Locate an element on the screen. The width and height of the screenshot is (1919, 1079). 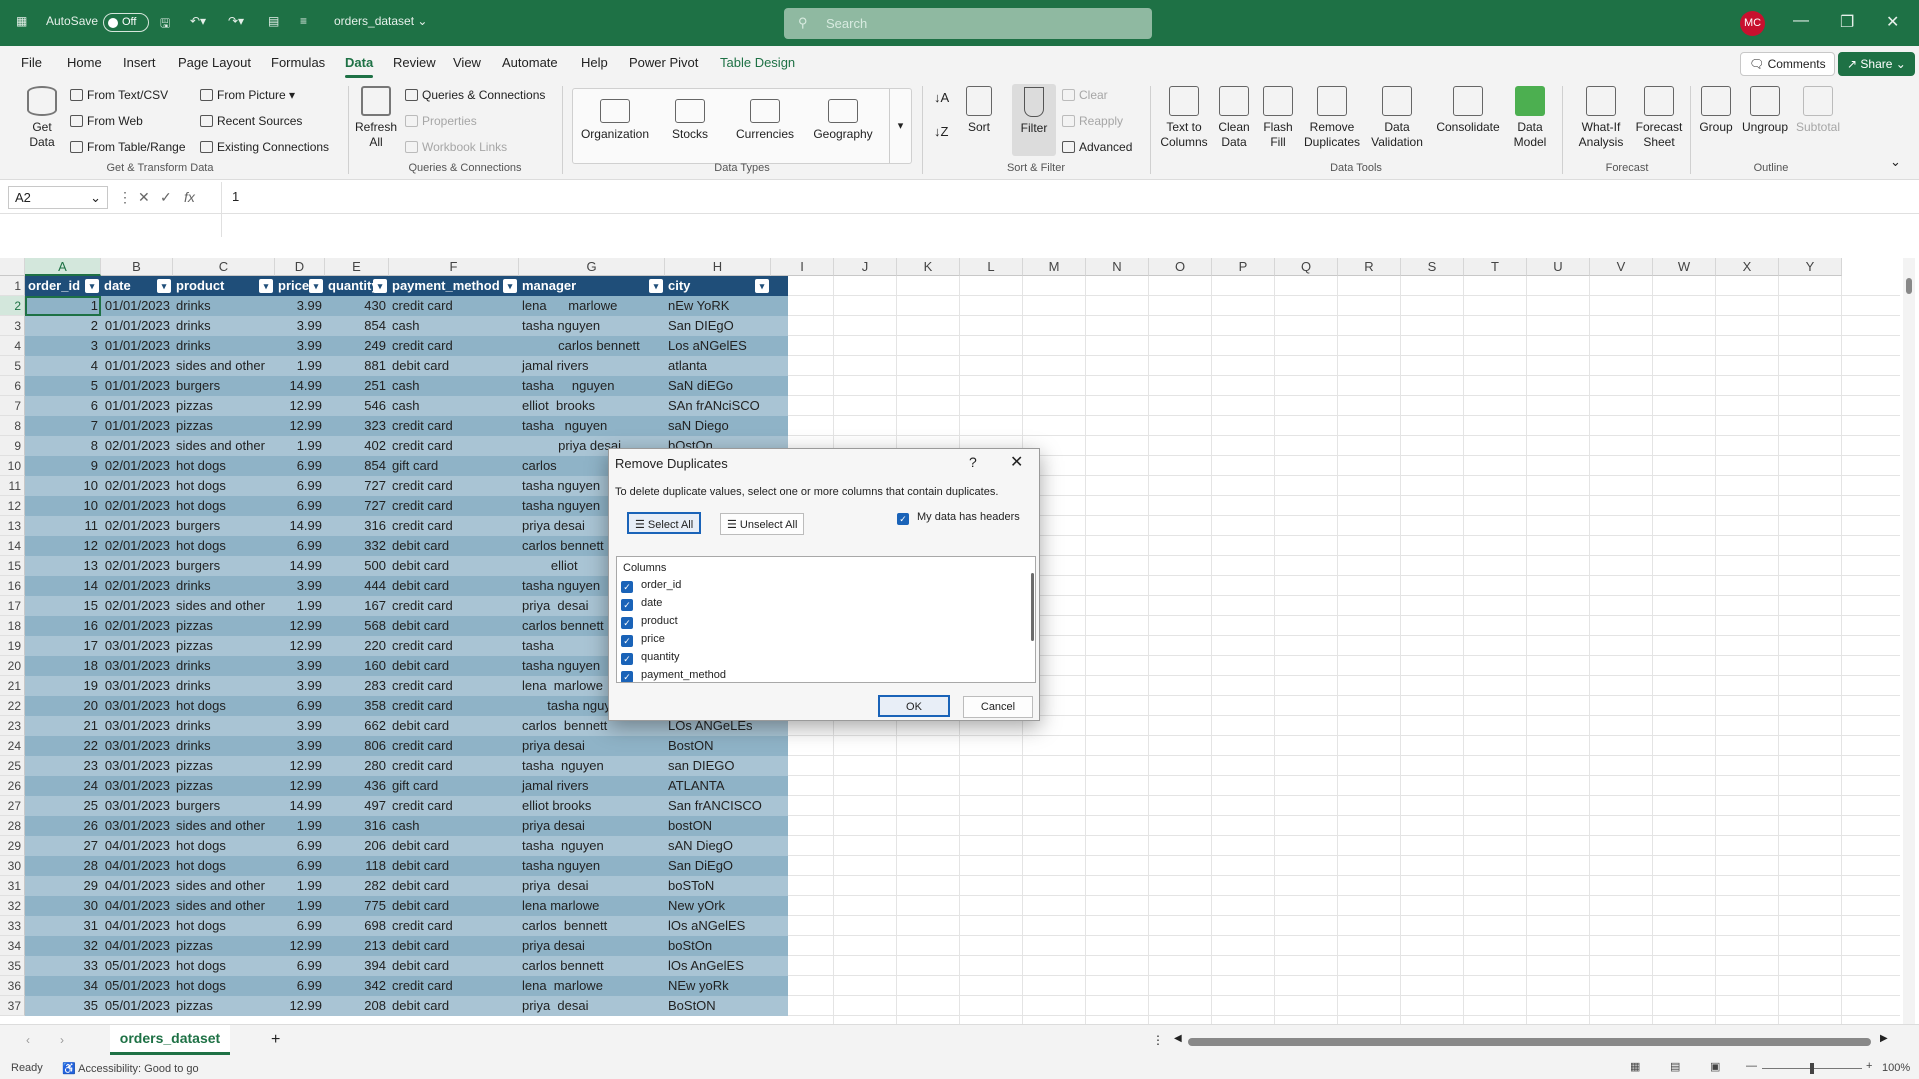
table-cell: 5 is located at coordinates (63, 386).